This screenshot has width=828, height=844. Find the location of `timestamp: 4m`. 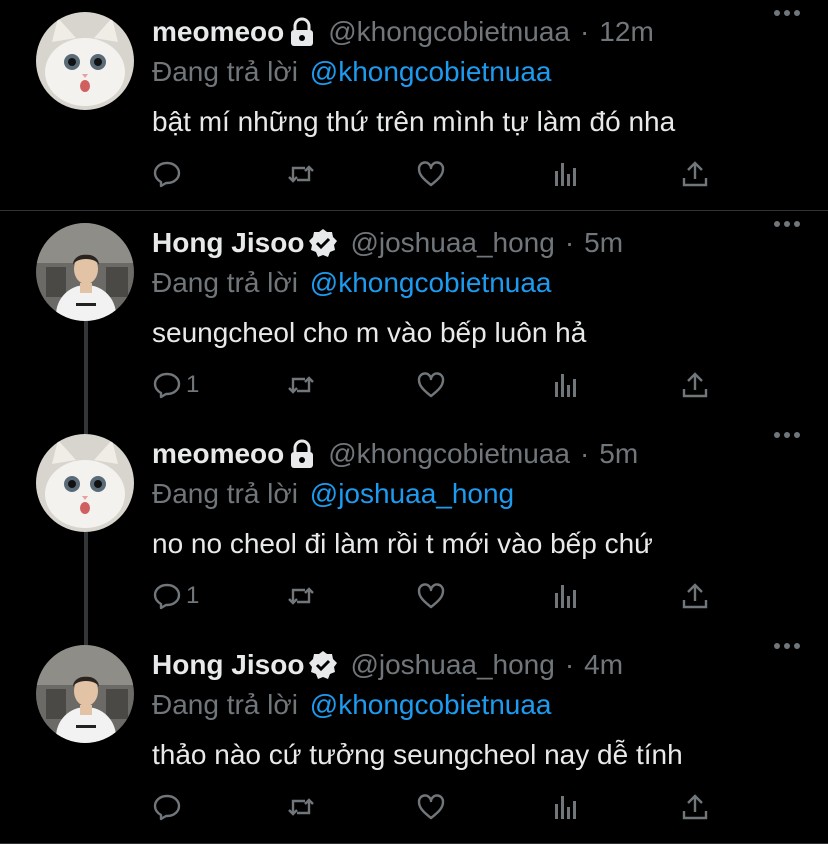

timestamp: 4m is located at coordinates (603, 665).